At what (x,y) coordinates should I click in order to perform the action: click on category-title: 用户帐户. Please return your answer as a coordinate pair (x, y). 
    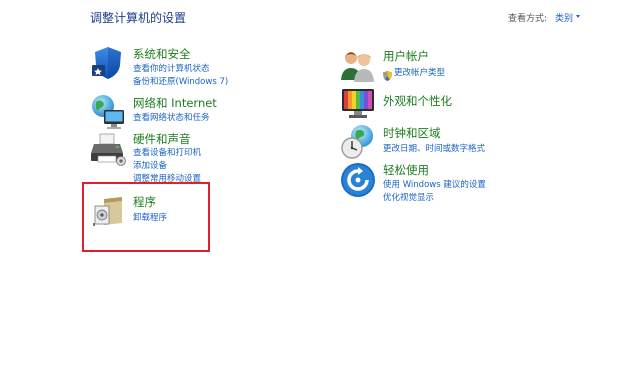
    Looking at the image, I should click on (406, 56).